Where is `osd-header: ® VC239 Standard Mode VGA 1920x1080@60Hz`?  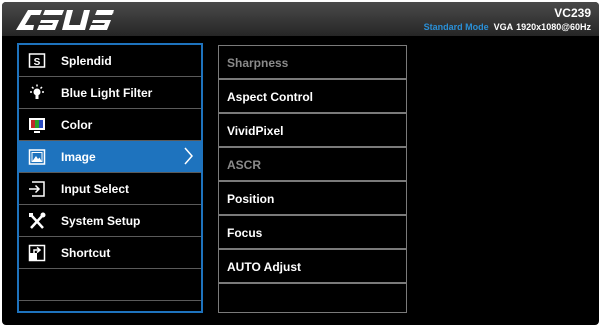
osd-header: ® VC239 Standard Mode VGA 1920x1080@60Hz is located at coordinates (300, 19).